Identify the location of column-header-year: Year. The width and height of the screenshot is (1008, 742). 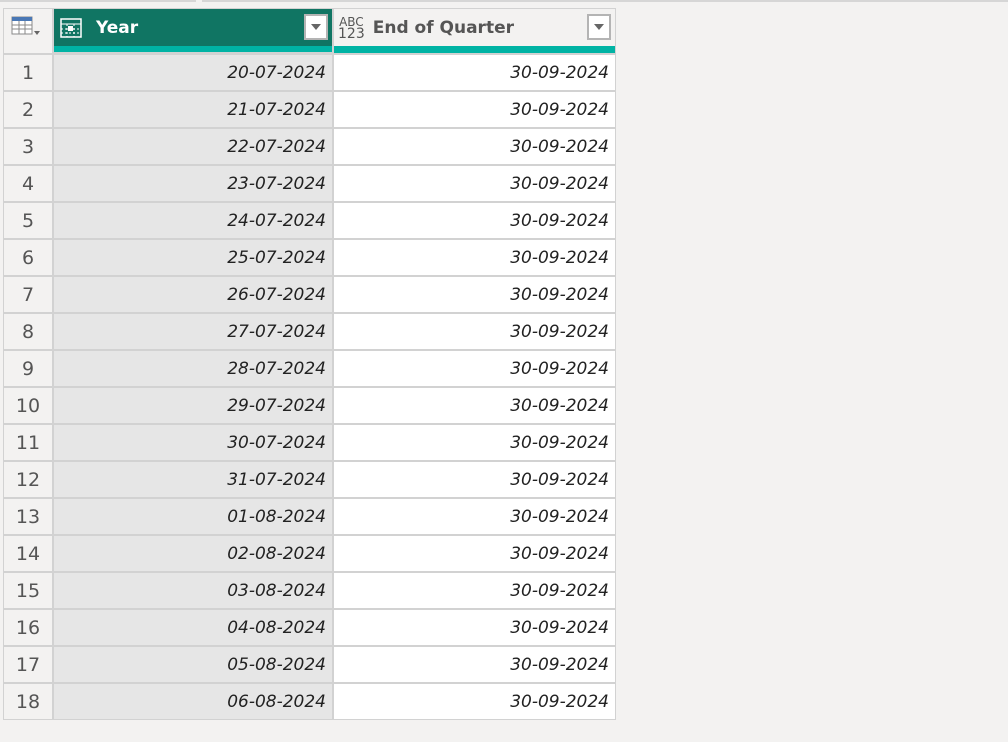
(194, 27).